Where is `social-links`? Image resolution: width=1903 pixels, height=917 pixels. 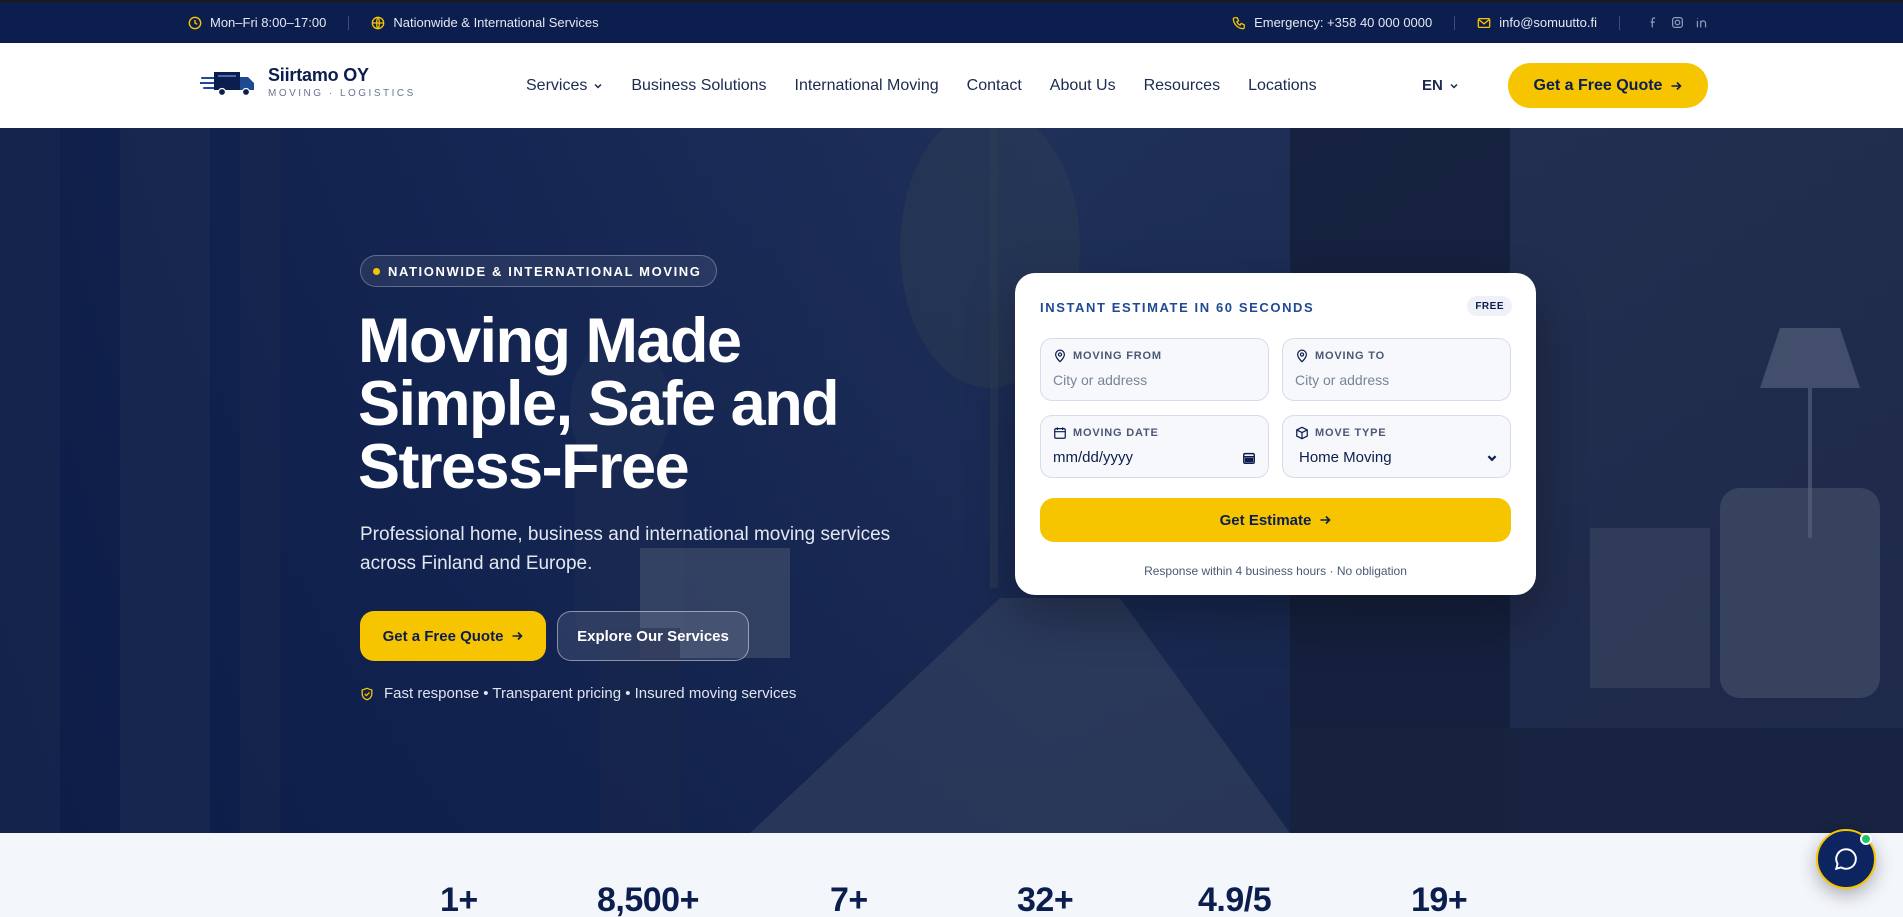
social-links is located at coordinates (1677, 23).